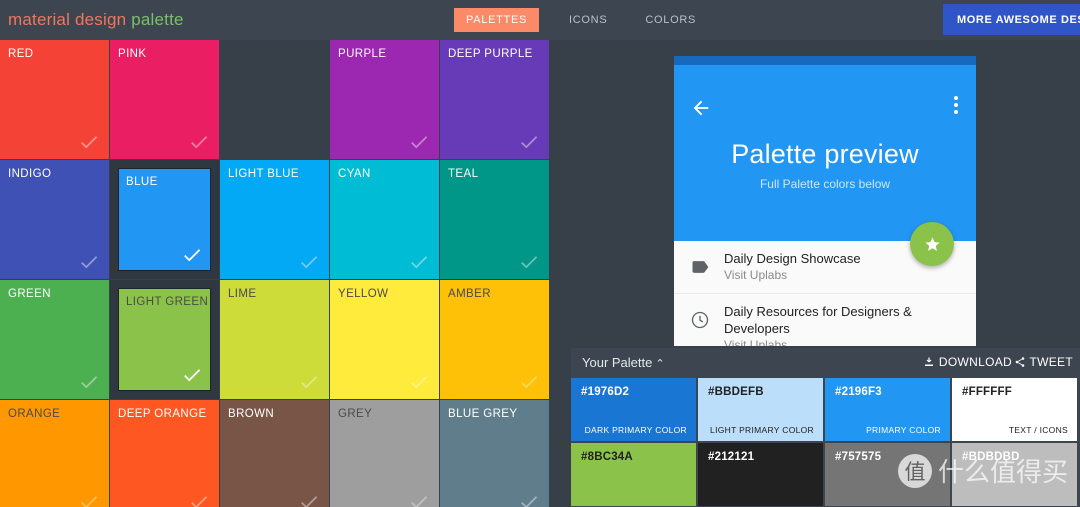 This screenshot has width=1080, height=507. What do you see at coordinates (607, 457) in the screenshot?
I see `palette-swatch-hex: #8BC34A` at bounding box center [607, 457].